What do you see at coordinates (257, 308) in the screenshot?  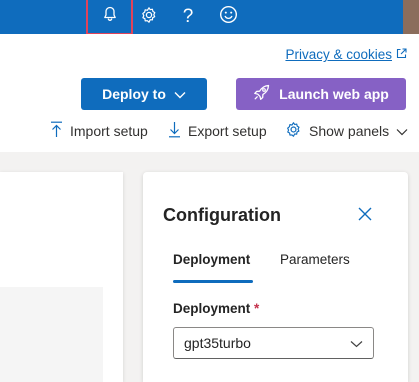 I see `required-mark: *` at bounding box center [257, 308].